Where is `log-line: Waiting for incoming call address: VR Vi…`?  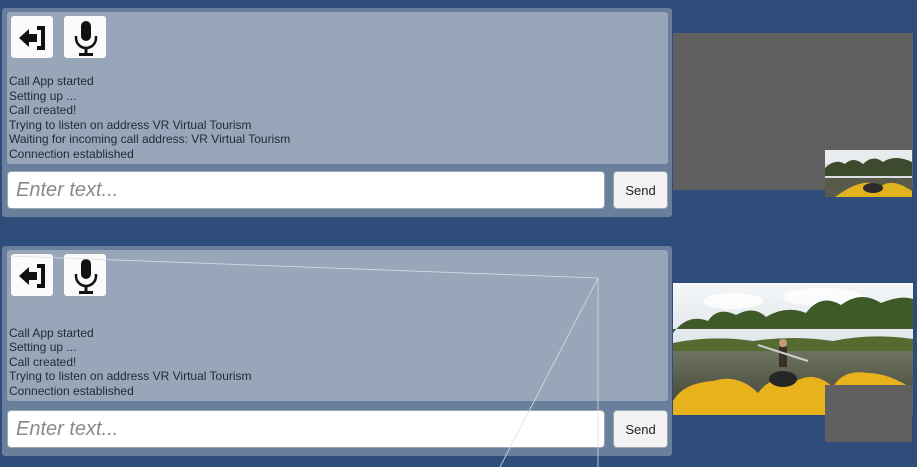
log-line: Waiting for incoming call address: VR Vi… is located at coordinates (150, 139).